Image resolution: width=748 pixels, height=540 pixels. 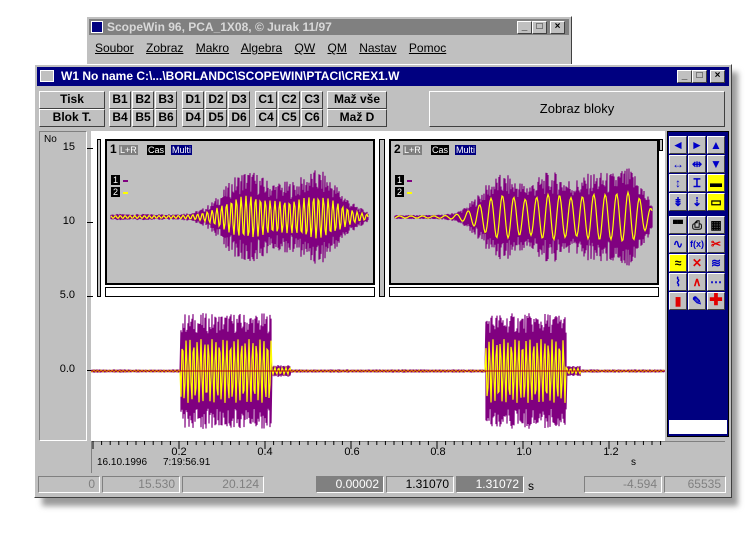 I want to click on d5-button: D5, so click(x=216, y=118).